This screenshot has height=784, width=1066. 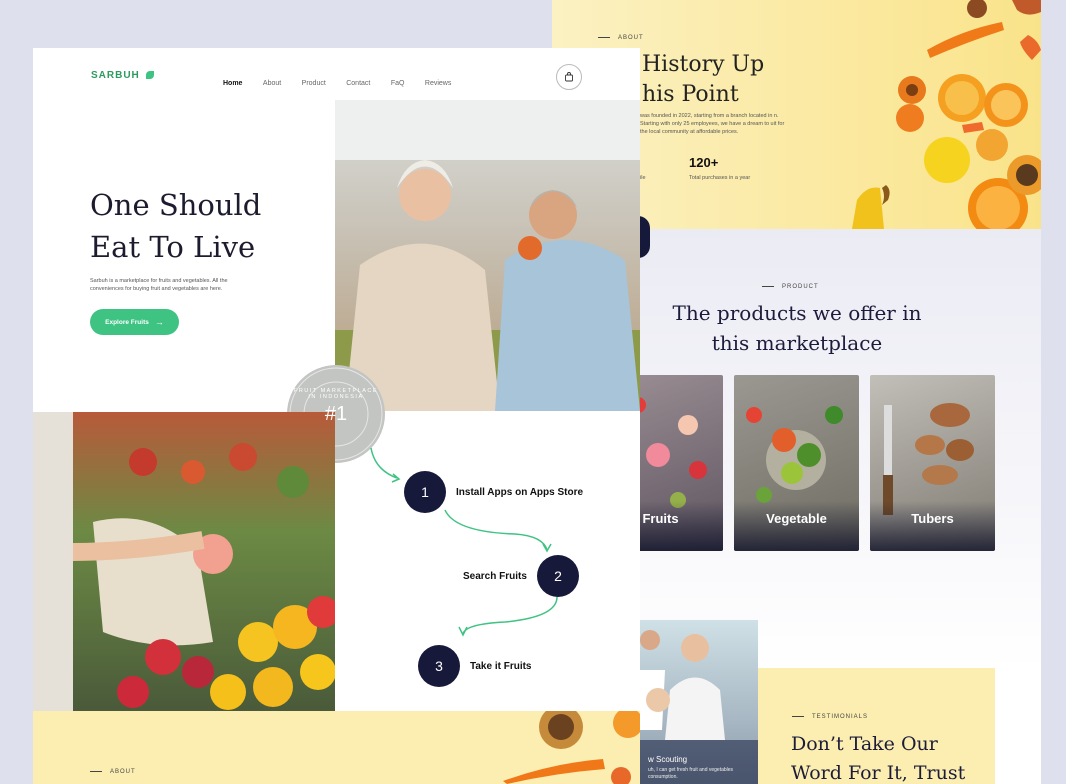 I want to click on shopping-photo, so click(x=184, y=561).